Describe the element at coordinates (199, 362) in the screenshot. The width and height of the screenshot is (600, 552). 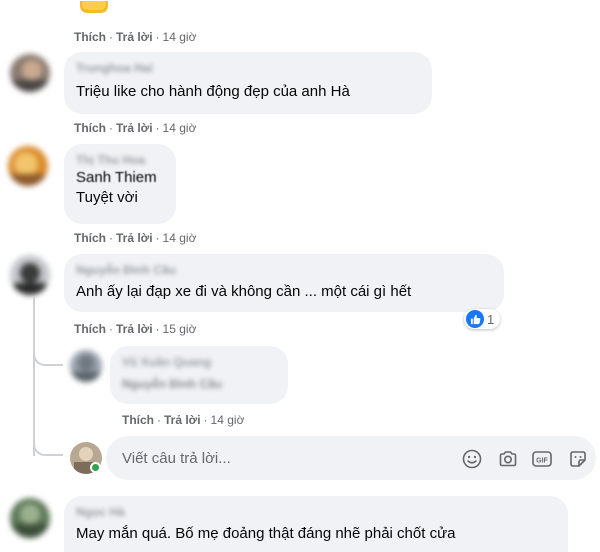
I see `reply-author: Vũ Xuân Quang` at that location.